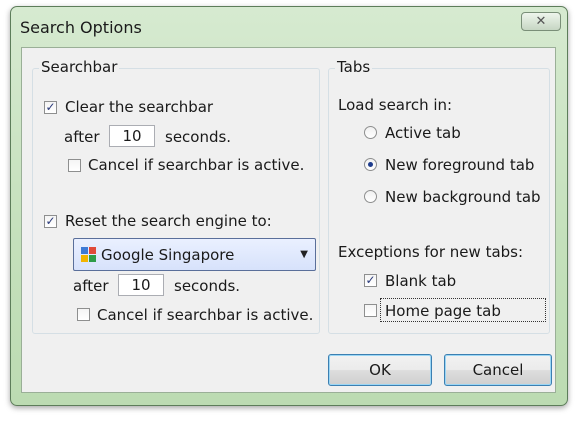 The width and height of the screenshot is (583, 421). Describe the element at coordinates (141, 285) in the screenshot. I see `reset-seconds-input: 10` at that location.